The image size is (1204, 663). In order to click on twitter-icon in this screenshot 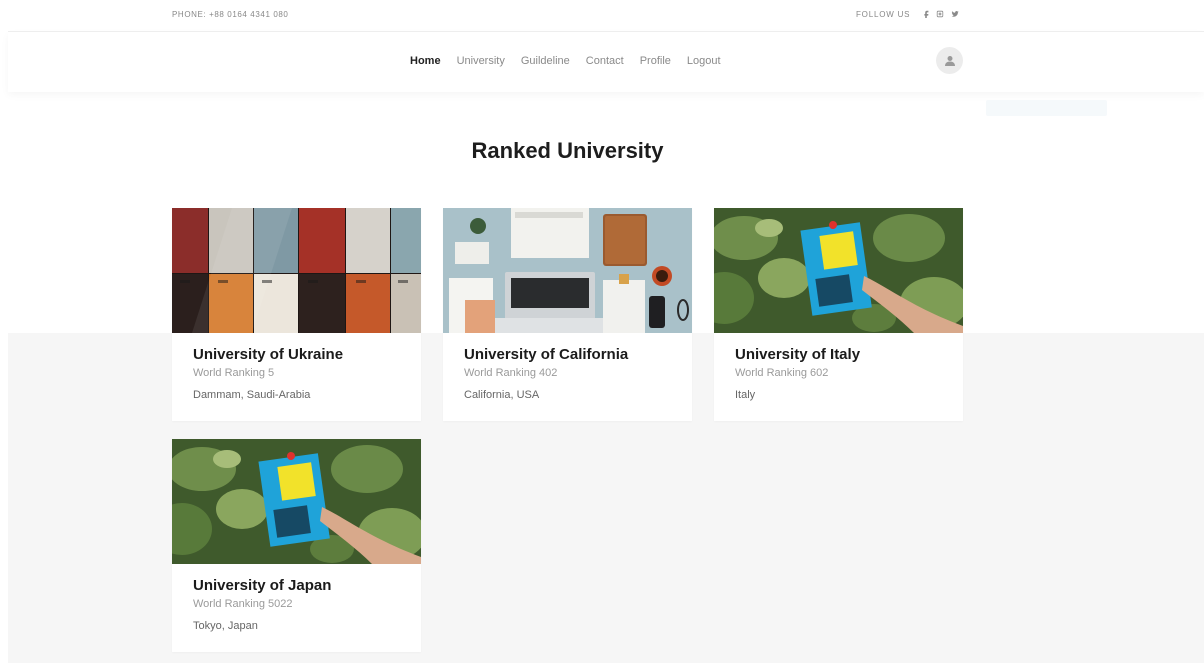, I will do `click(955, 14)`.